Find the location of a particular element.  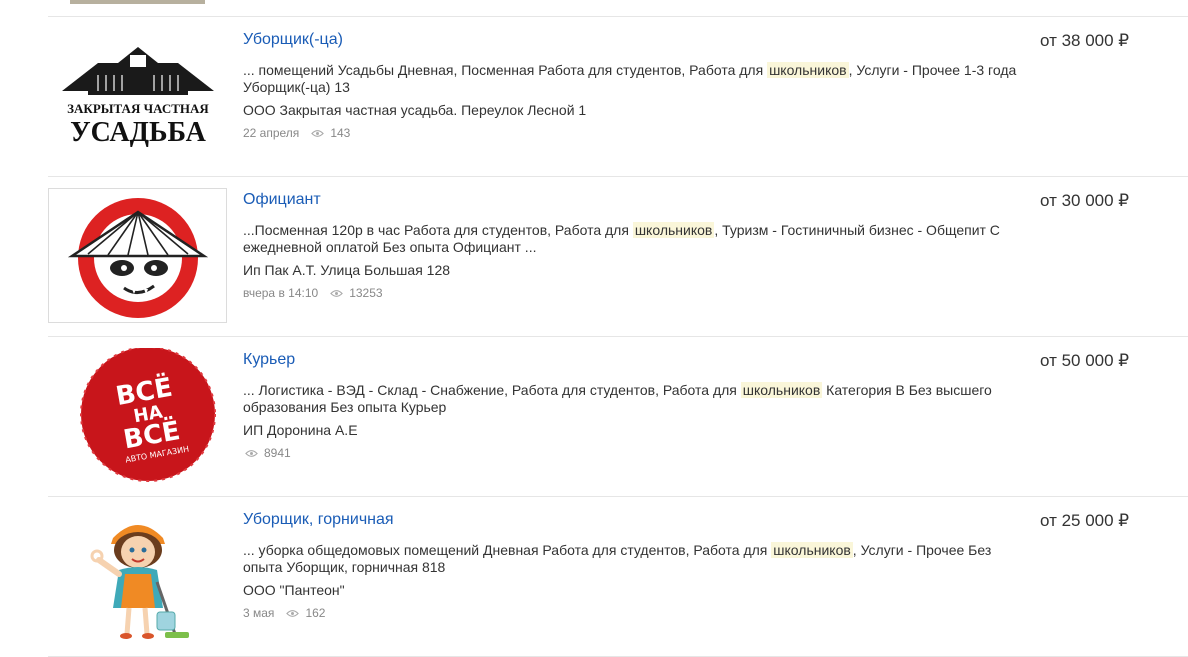

vacancy-title-link: Курьер is located at coordinates (269, 360).